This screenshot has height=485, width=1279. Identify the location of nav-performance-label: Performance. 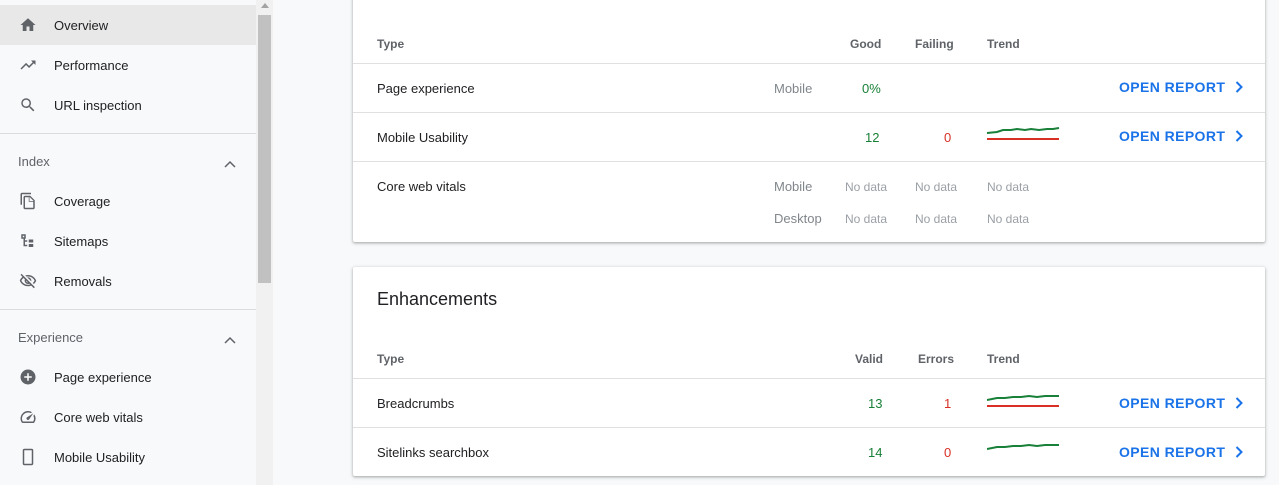
(91, 65).